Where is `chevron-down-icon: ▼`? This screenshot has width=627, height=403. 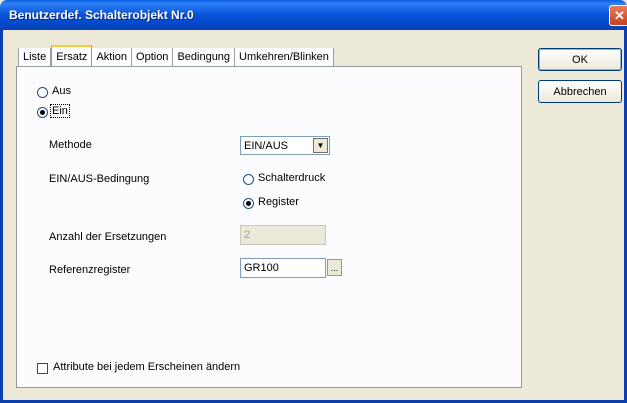 chevron-down-icon: ▼ is located at coordinates (320, 145).